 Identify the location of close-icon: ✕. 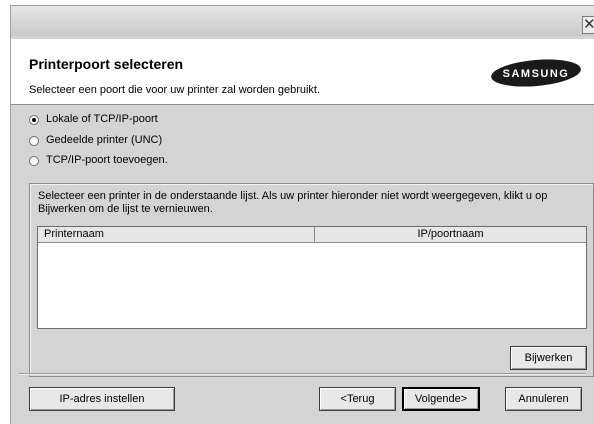
(588, 24).